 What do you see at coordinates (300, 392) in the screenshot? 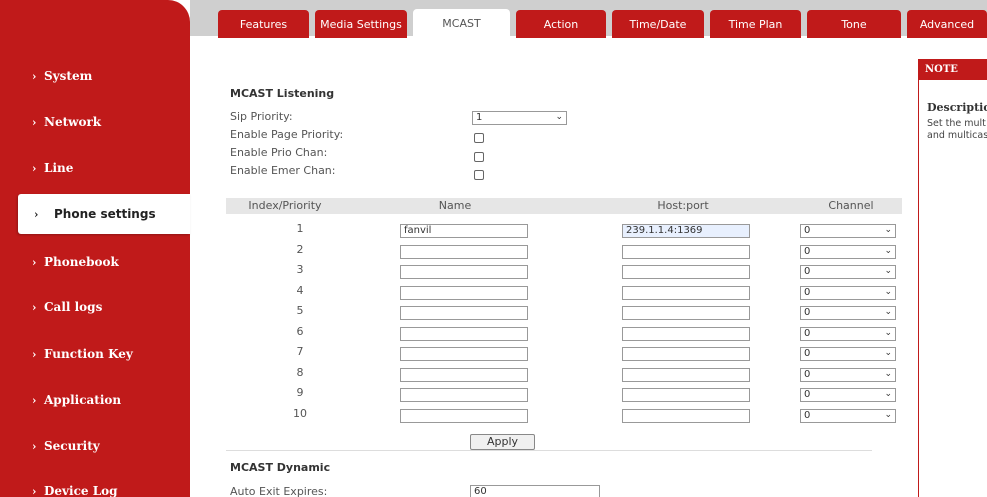
I see `row-index: 9` at bounding box center [300, 392].